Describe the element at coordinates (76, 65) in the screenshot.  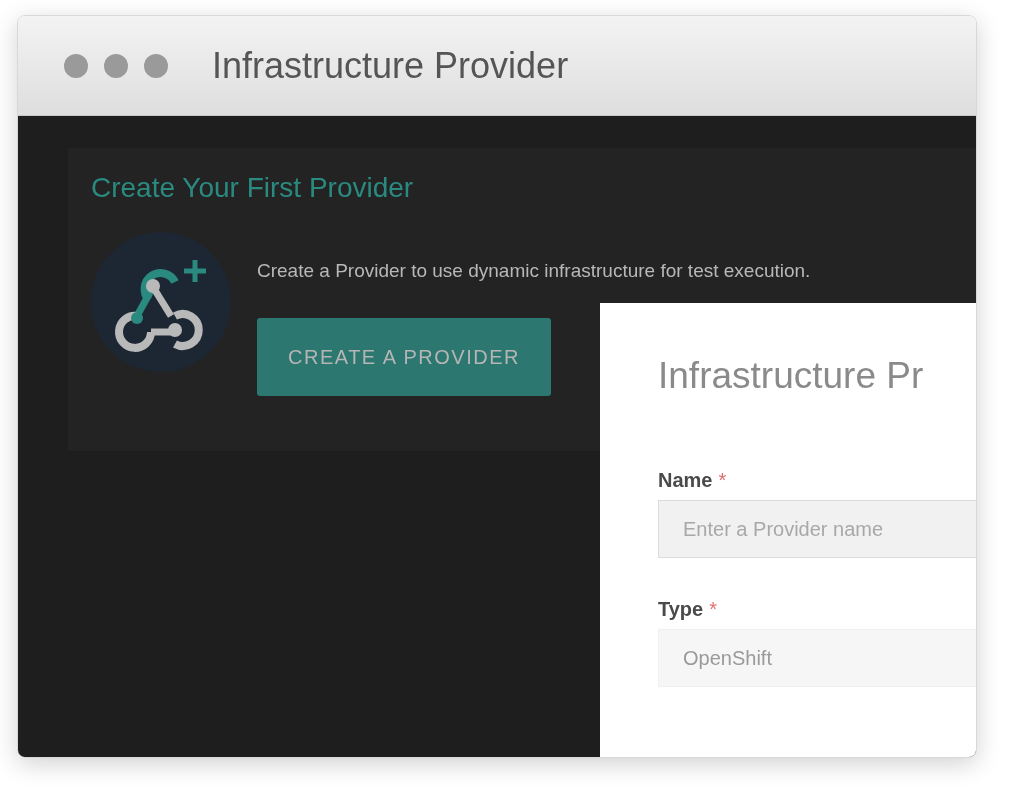
I see `close-icon` at that location.